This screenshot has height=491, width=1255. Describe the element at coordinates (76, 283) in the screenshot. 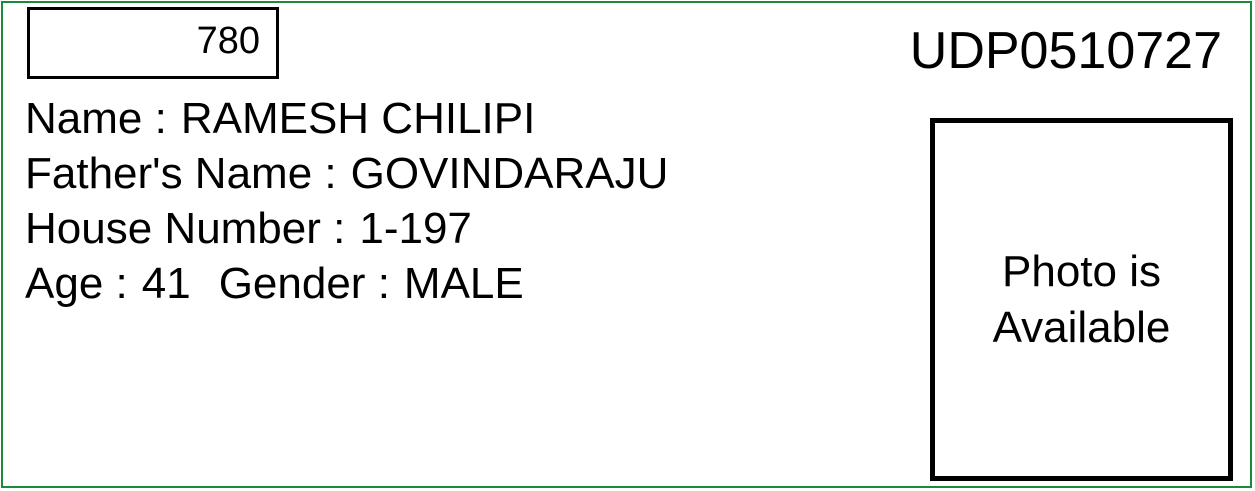

I see `age-label: Age :` at that location.